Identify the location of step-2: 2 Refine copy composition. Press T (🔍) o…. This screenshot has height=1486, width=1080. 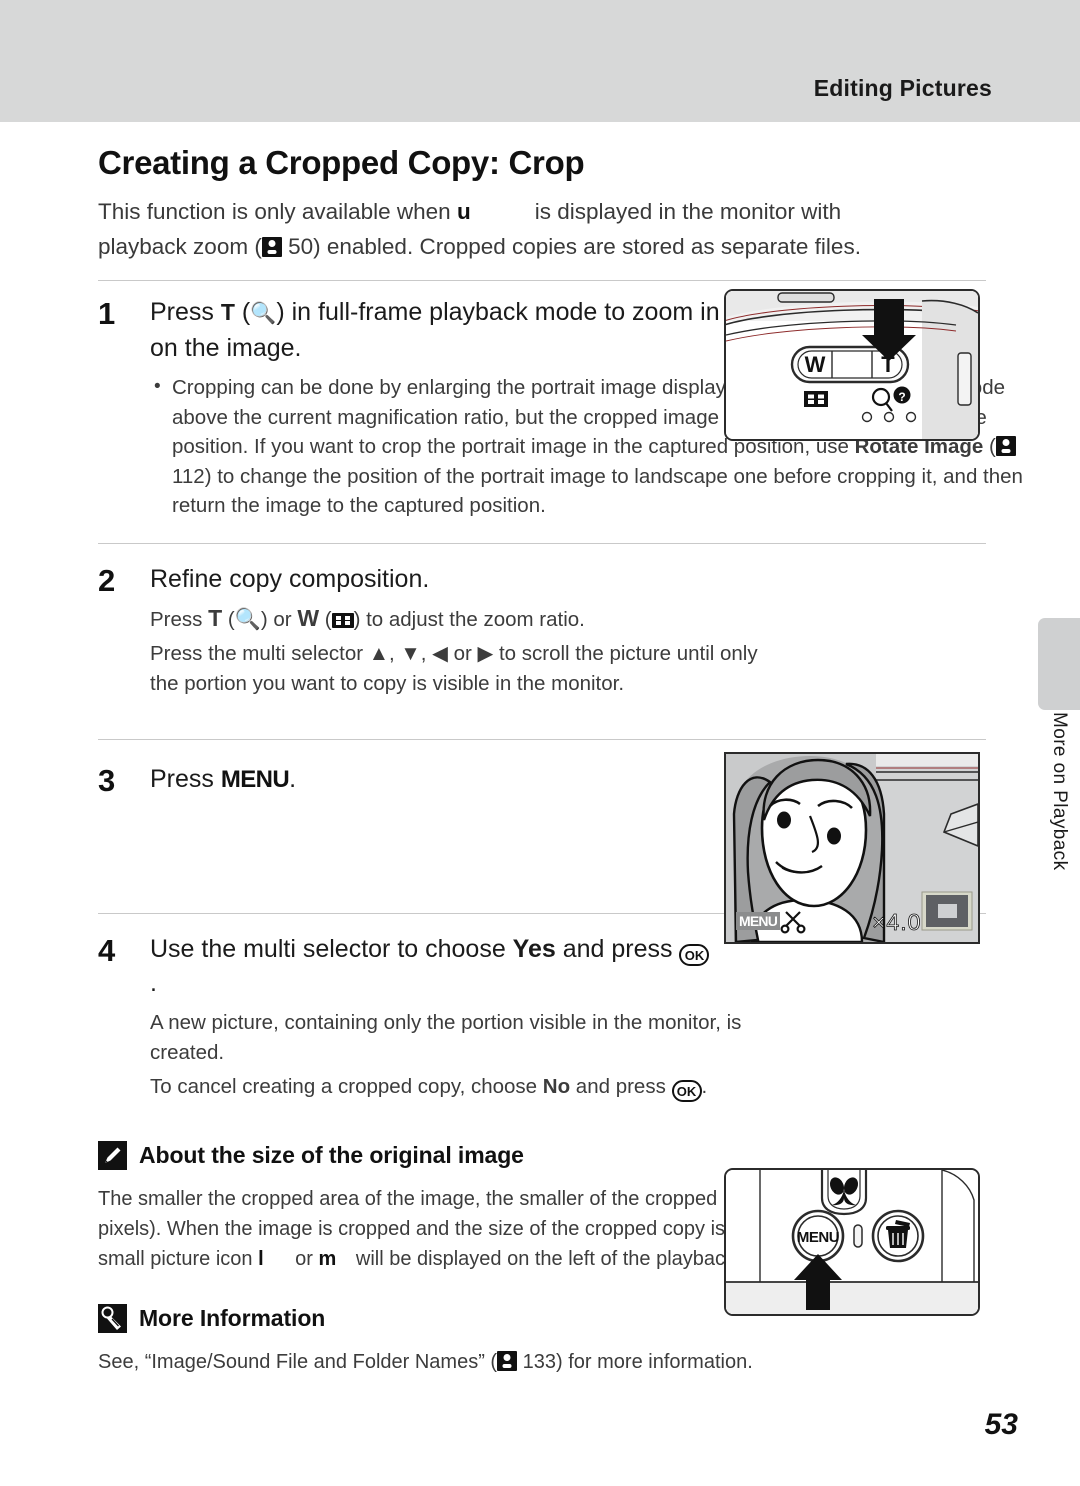
(551, 624).